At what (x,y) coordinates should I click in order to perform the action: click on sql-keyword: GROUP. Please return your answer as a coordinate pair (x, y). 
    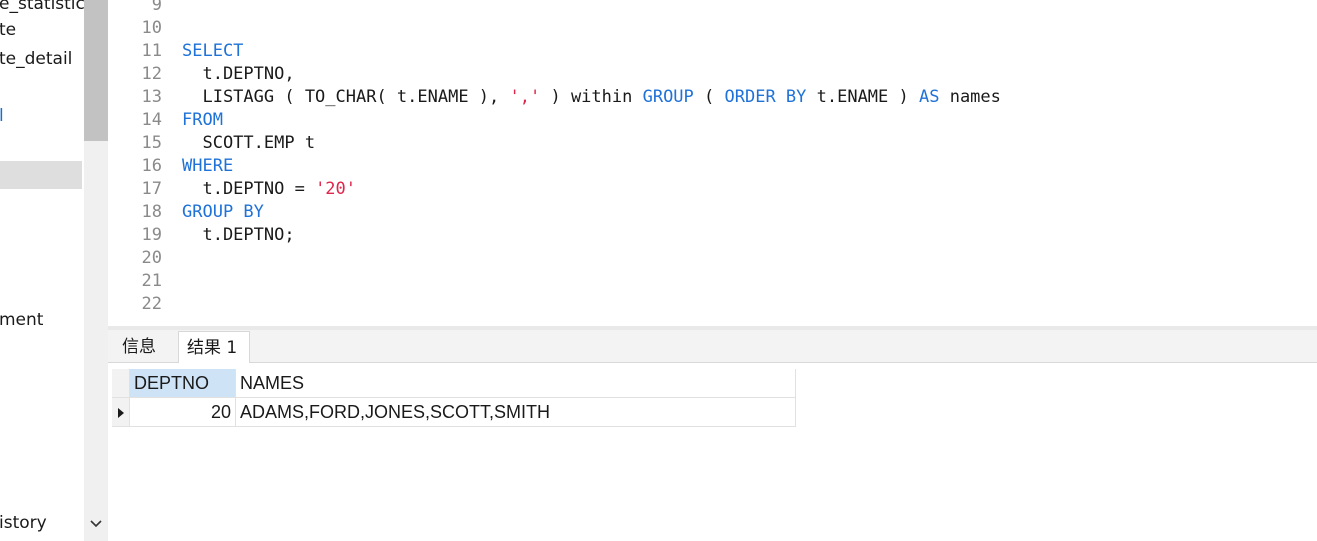
    Looking at the image, I should click on (668, 97).